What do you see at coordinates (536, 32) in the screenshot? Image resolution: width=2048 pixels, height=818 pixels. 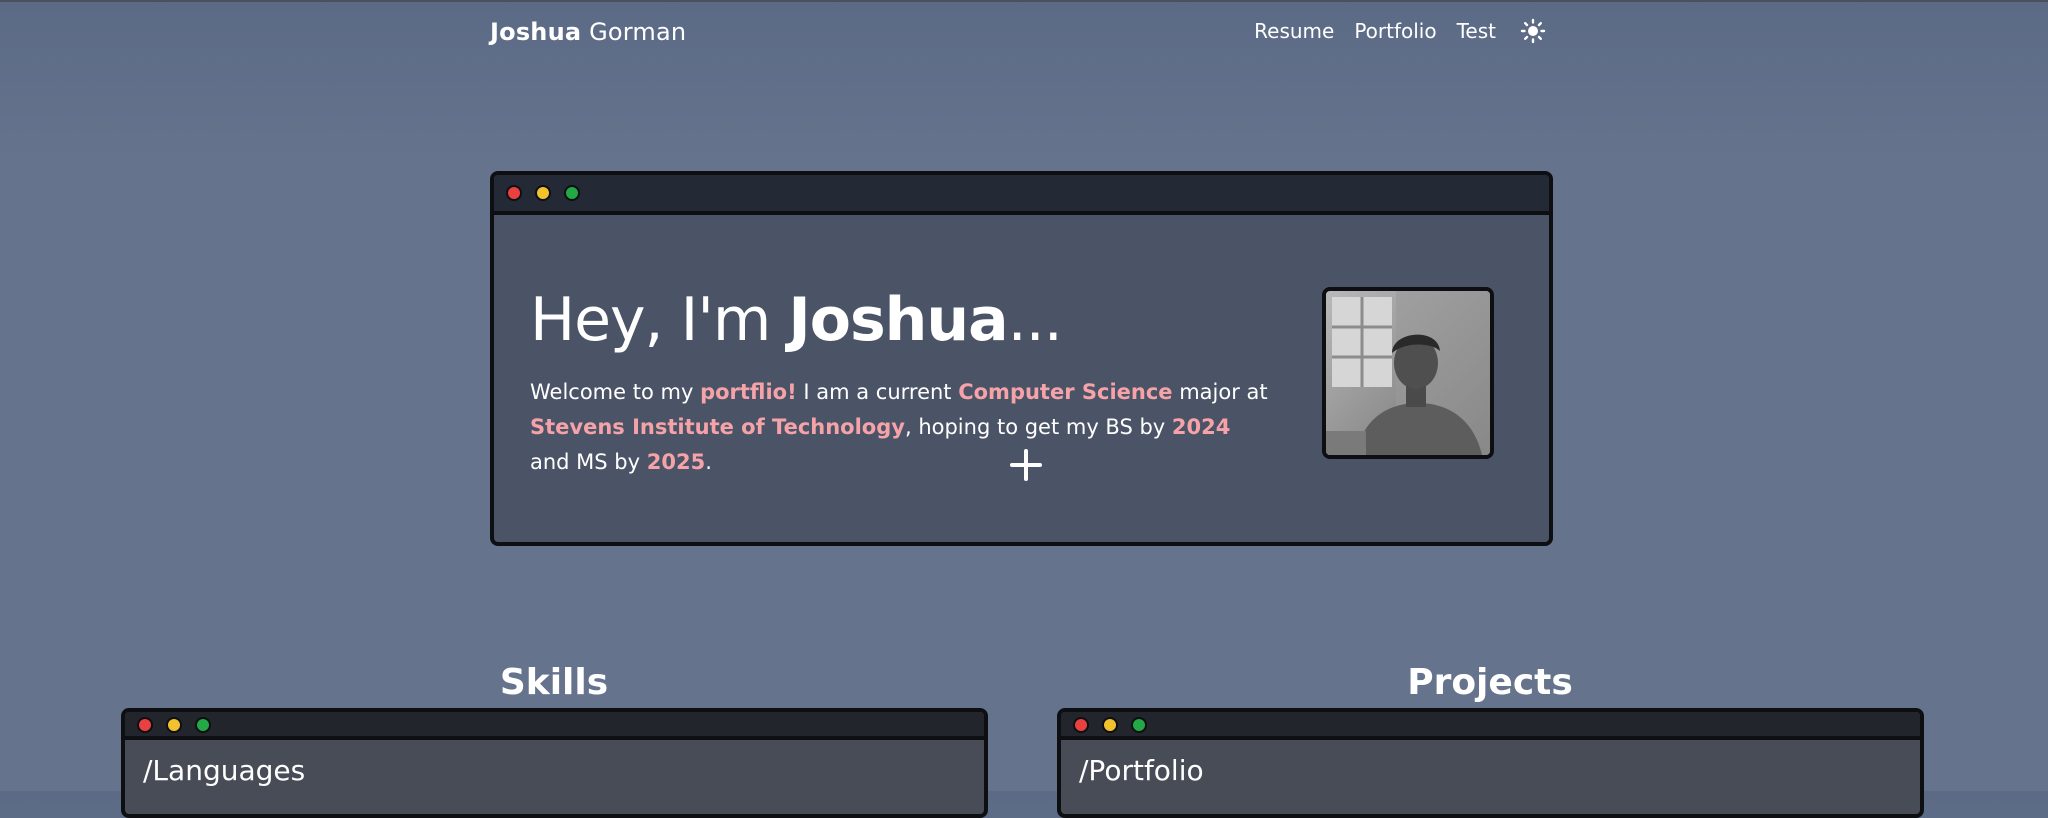 I see `brand-first-name: Joshua` at bounding box center [536, 32].